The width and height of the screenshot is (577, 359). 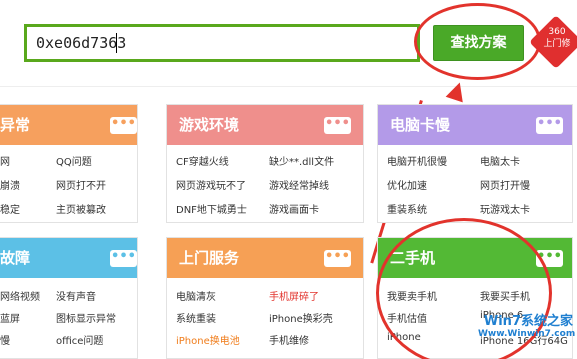 What do you see at coordinates (81, 208) in the screenshot?
I see `link: 主页被篡改` at bounding box center [81, 208].